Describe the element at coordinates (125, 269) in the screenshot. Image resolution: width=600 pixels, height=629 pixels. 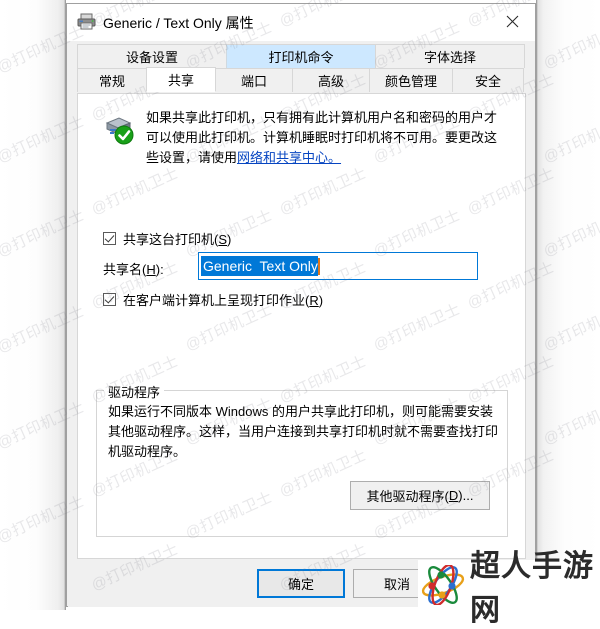
I see `label-text: 共享名(` at that location.